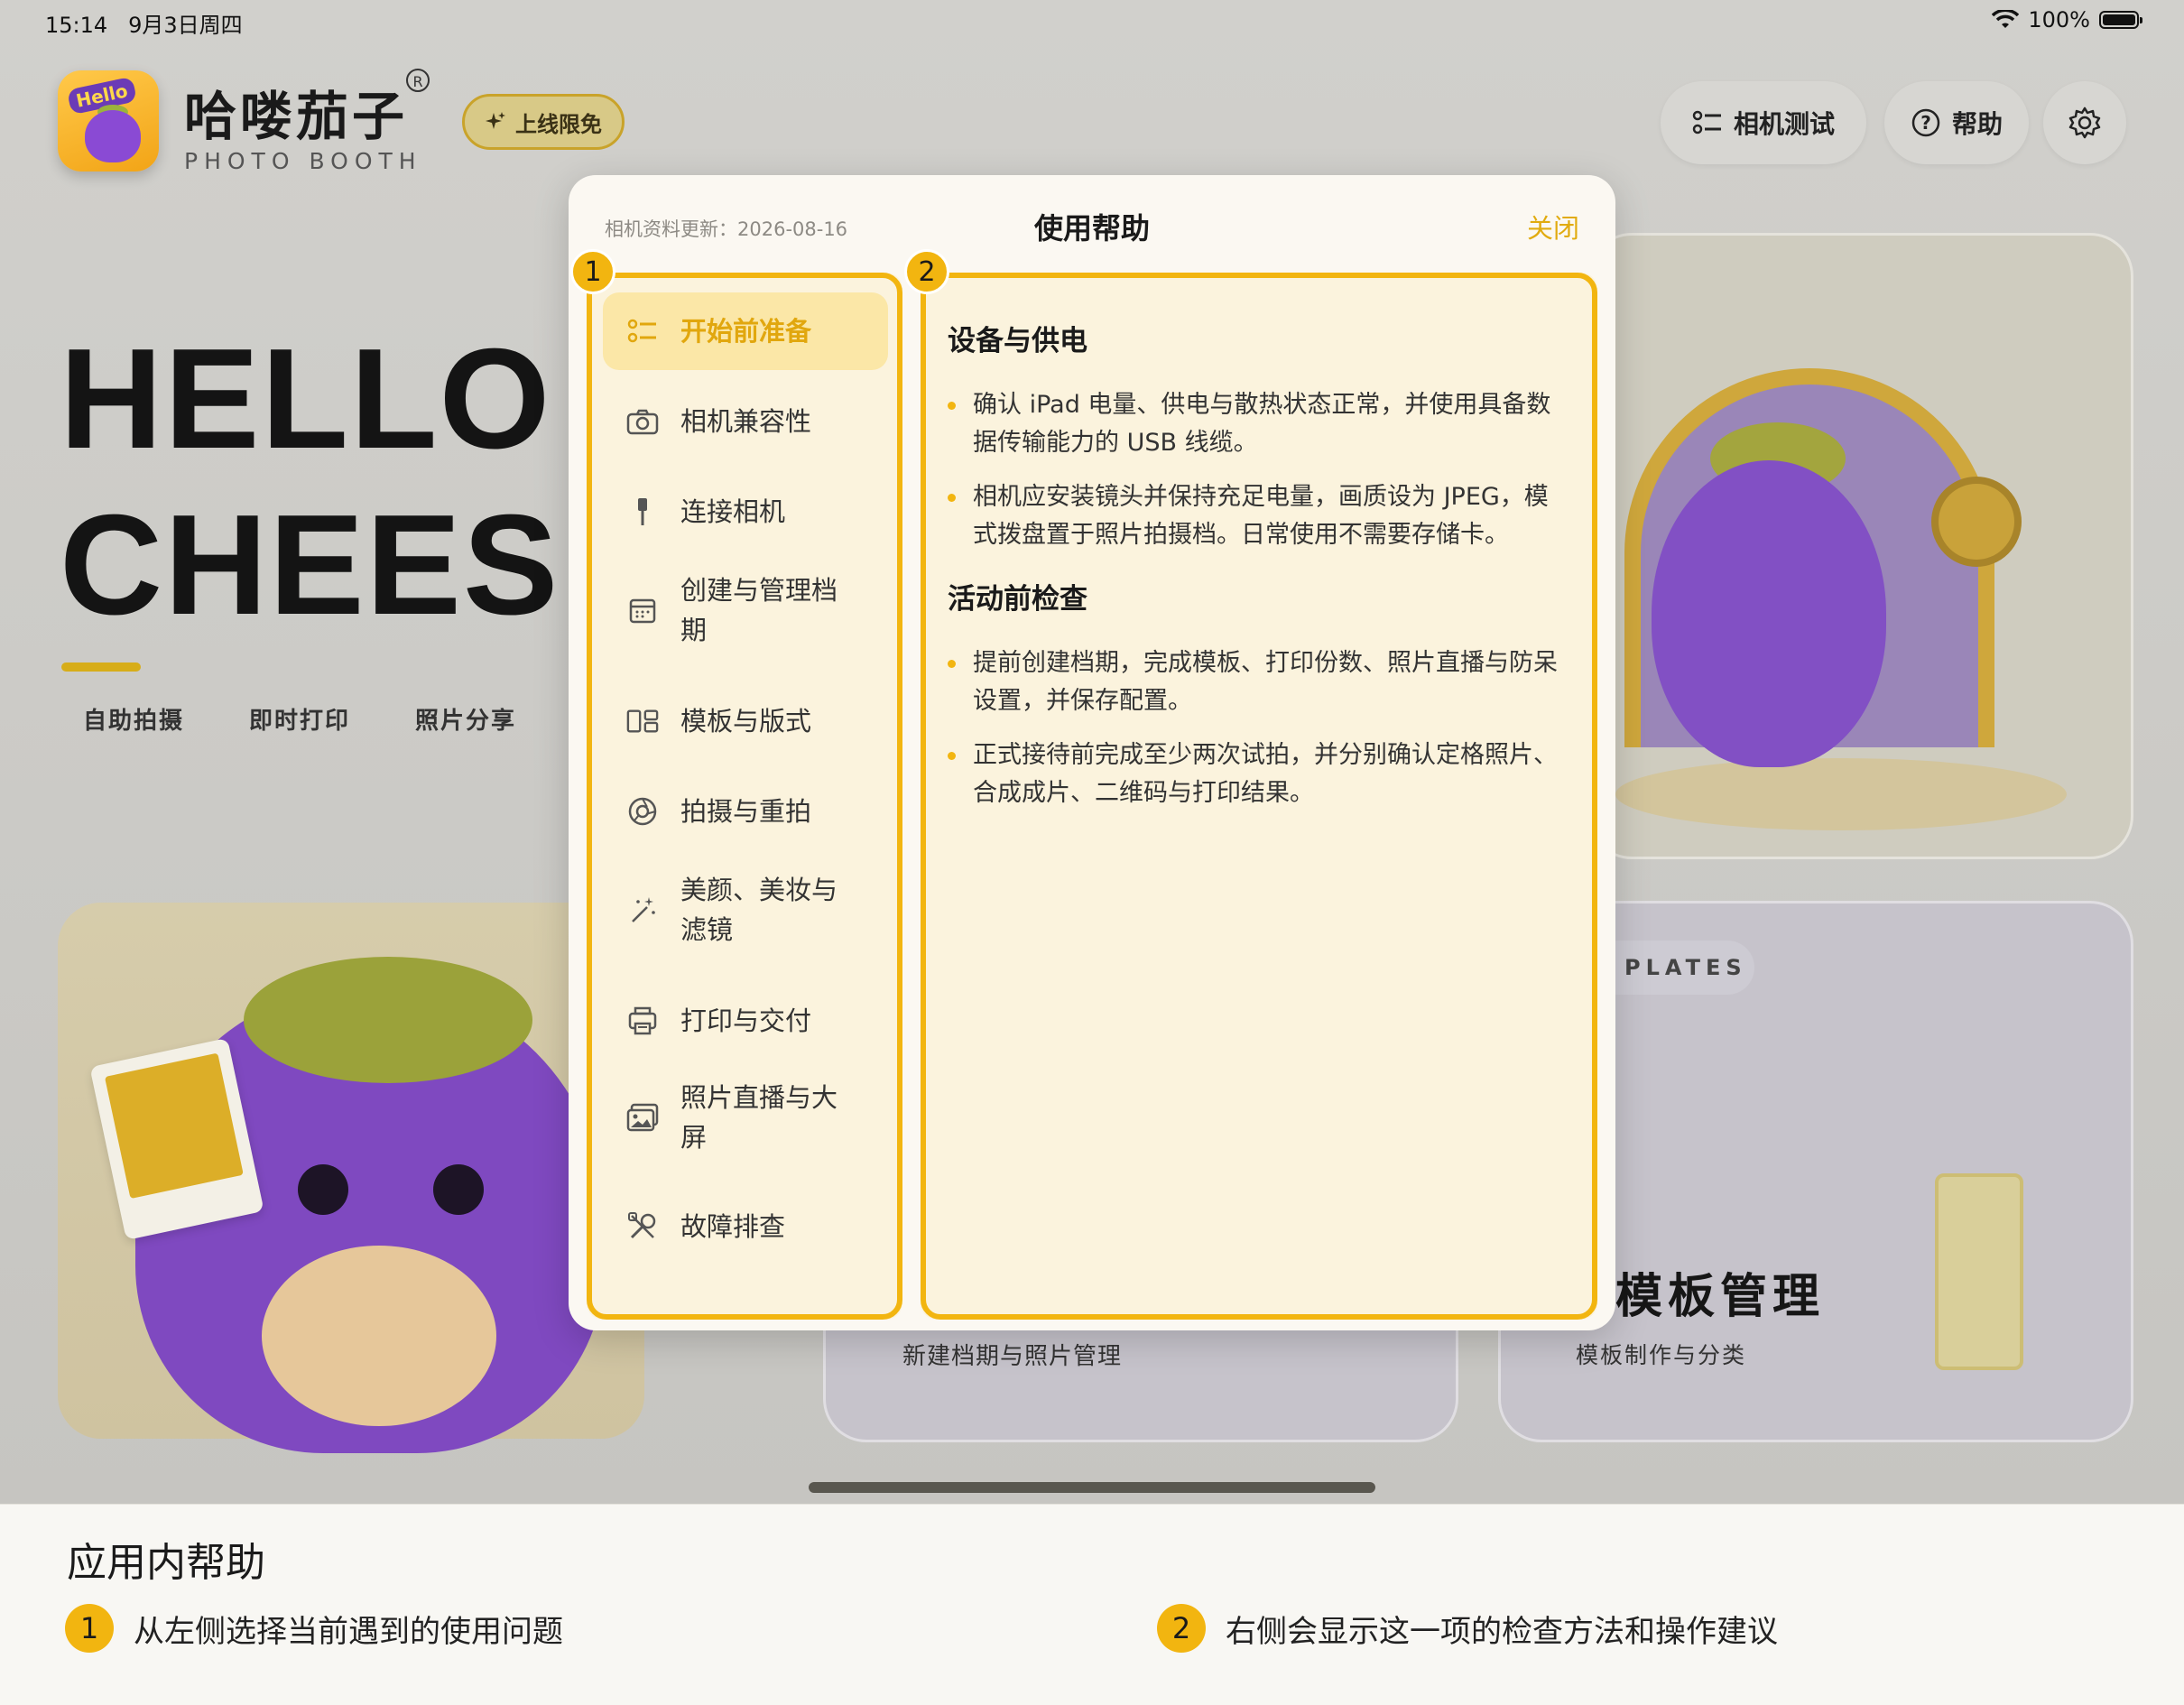 The width and height of the screenshot is (2184, 1705). What do you see at coordinates (1012, 1356) in the screenshot?
I see `events-card-label: 新建档期与照片管理` at bounding box center [1012, 1356].